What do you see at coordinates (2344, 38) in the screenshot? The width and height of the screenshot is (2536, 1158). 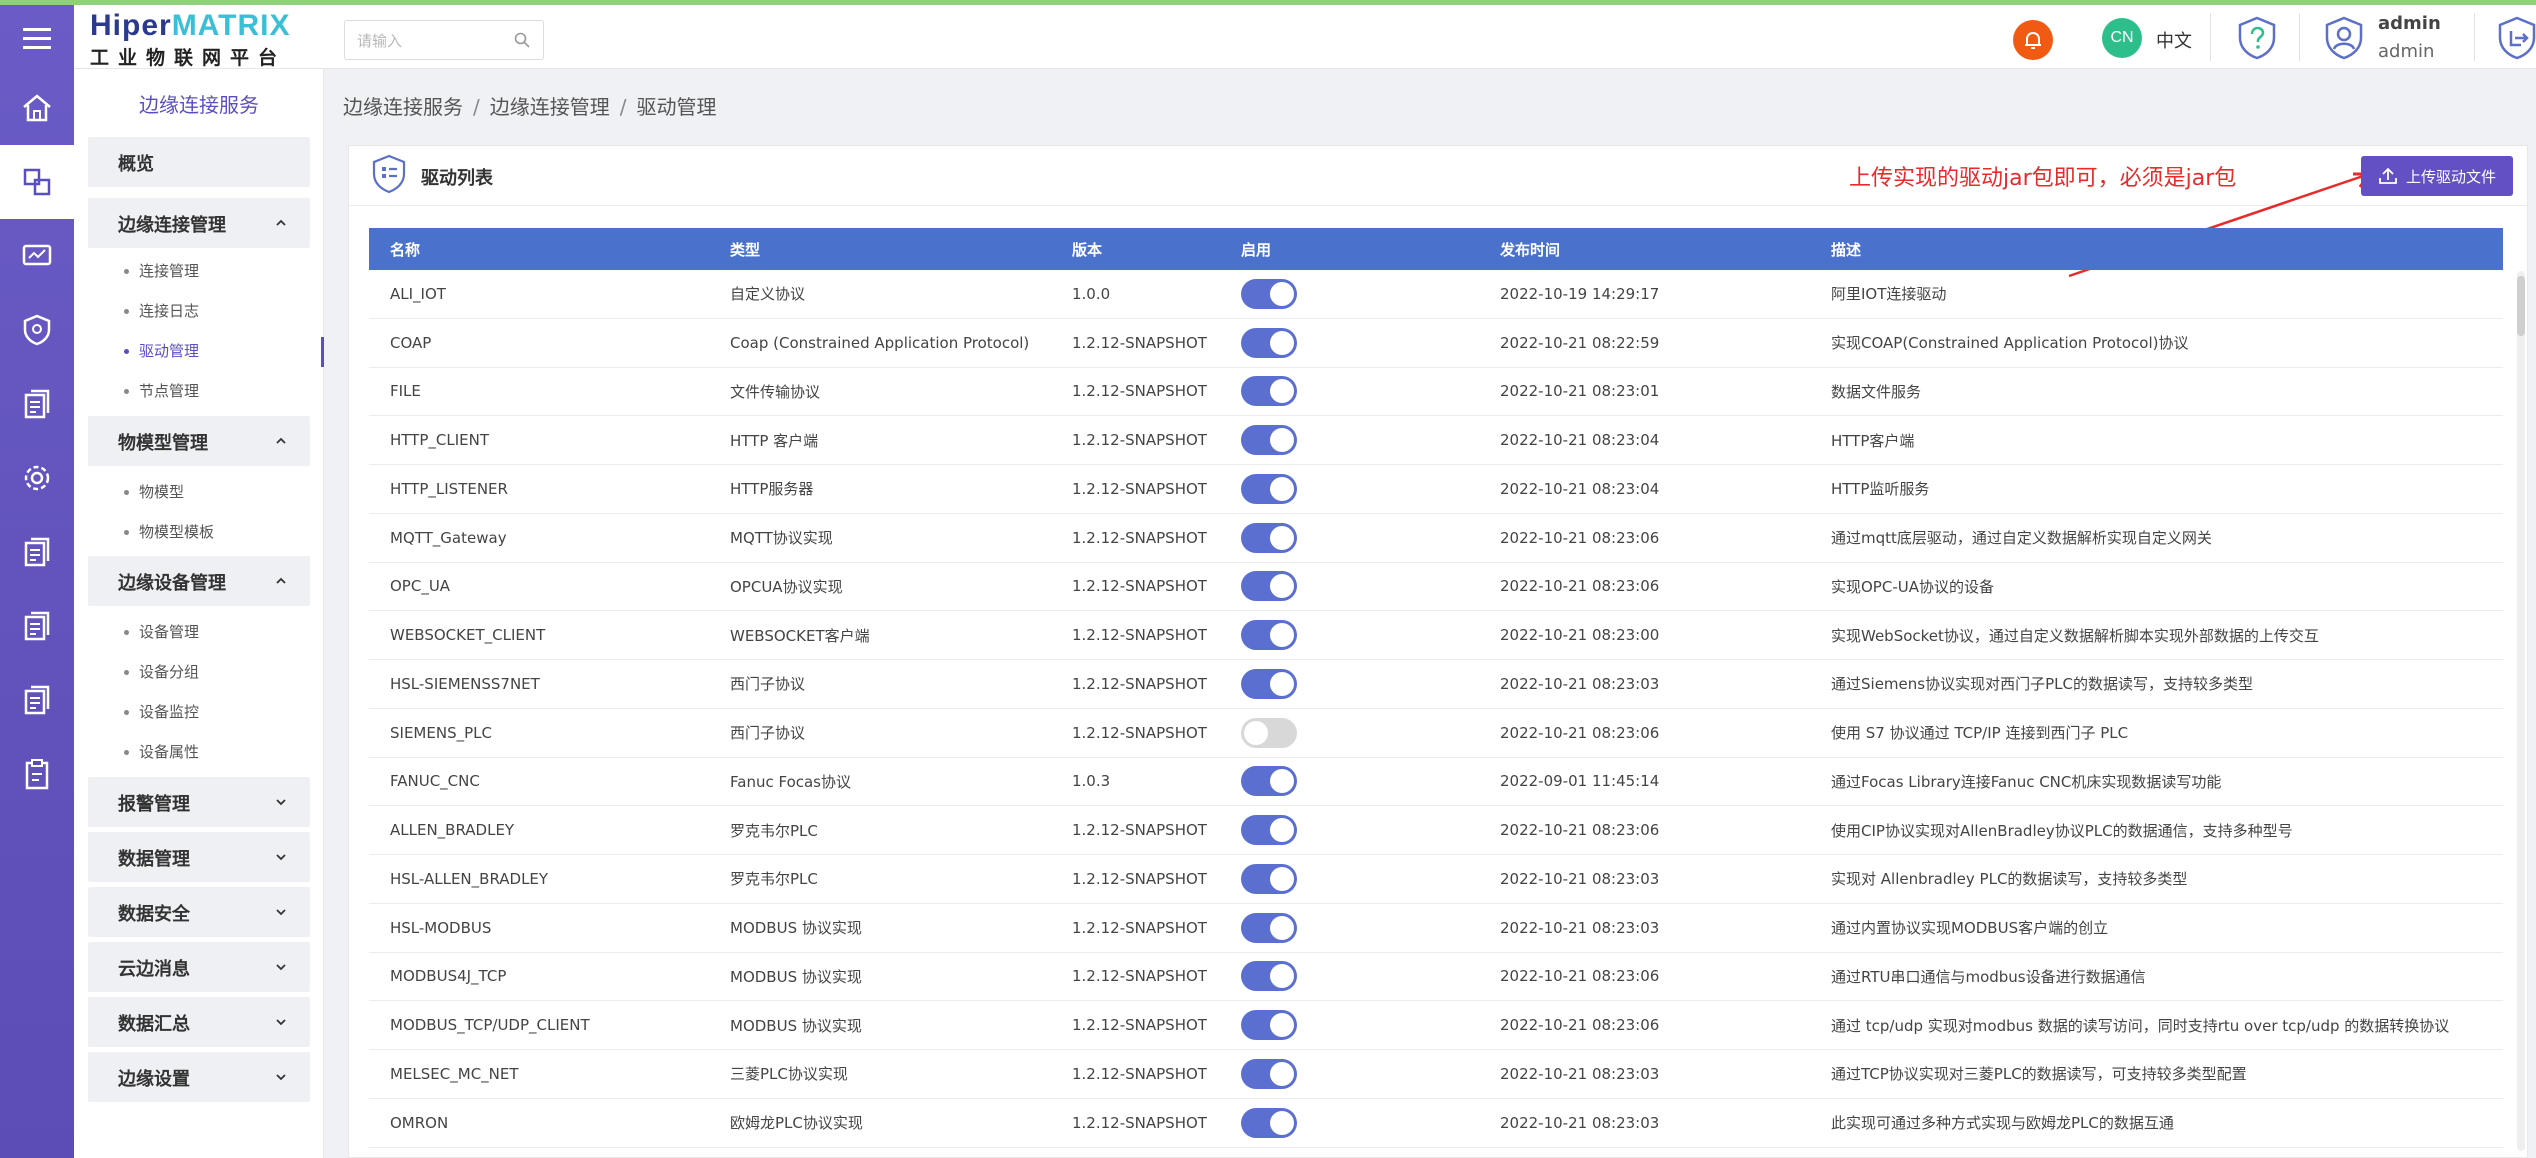 I see `user-avatar-icon` at bounding box center [2344, 38].